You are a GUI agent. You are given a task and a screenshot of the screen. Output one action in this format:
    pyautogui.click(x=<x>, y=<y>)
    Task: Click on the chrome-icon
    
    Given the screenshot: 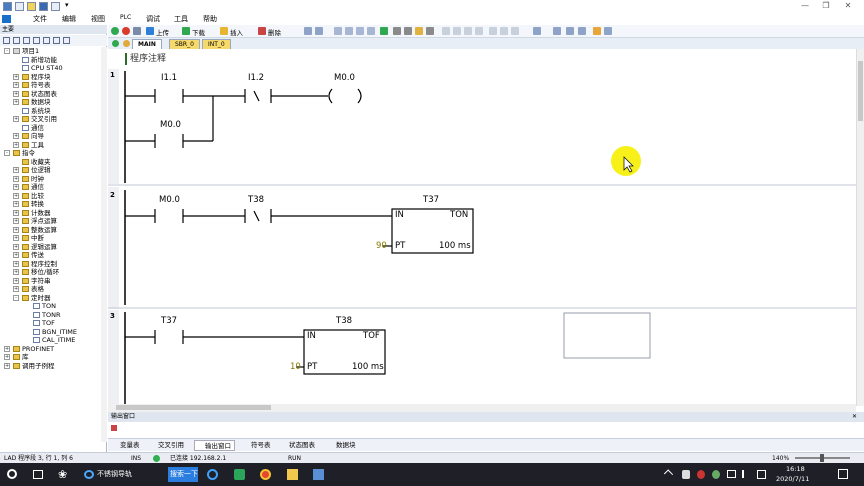 What is the action you would take?
    pyautogui.click(x=265, y=474)
    